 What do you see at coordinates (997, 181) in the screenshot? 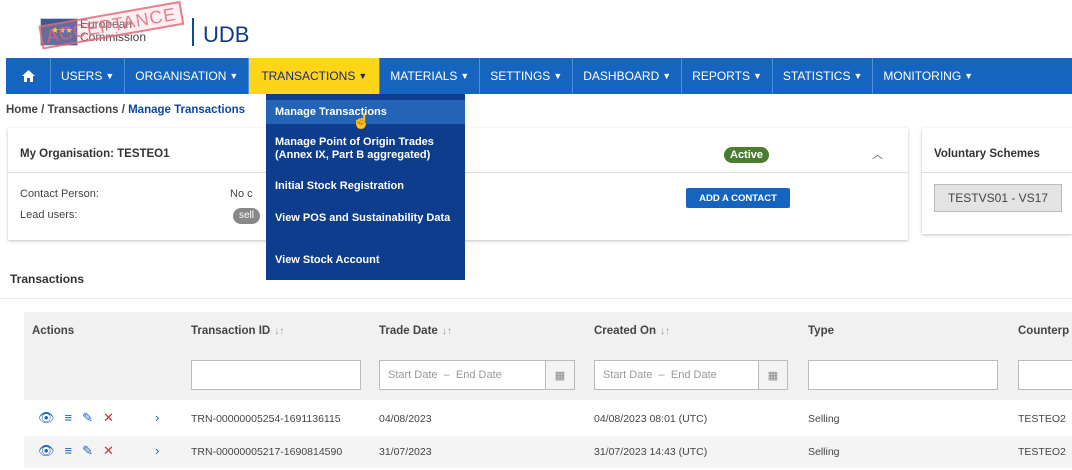
I see `voluntary-schemes-card: Voluntary Schemes TESTVS01 - VS17` at bounding box center [997, 181].